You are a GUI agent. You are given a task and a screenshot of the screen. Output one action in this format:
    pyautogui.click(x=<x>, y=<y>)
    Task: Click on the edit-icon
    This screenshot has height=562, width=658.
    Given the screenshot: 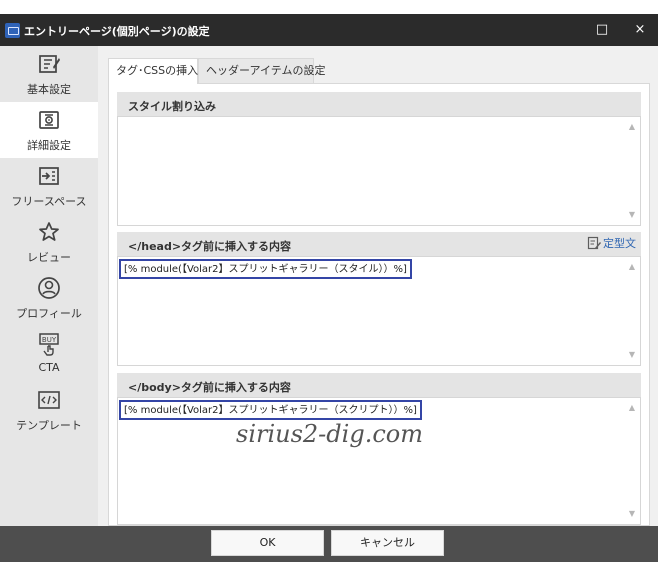 What is the action you would take?
    pyautogui.click(x=49, y=64)
    